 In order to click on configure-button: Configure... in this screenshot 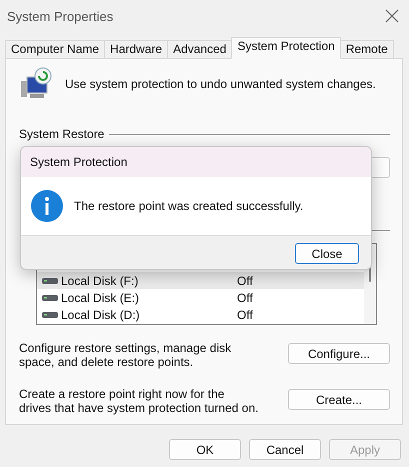, I will do `click(339, 353)`.